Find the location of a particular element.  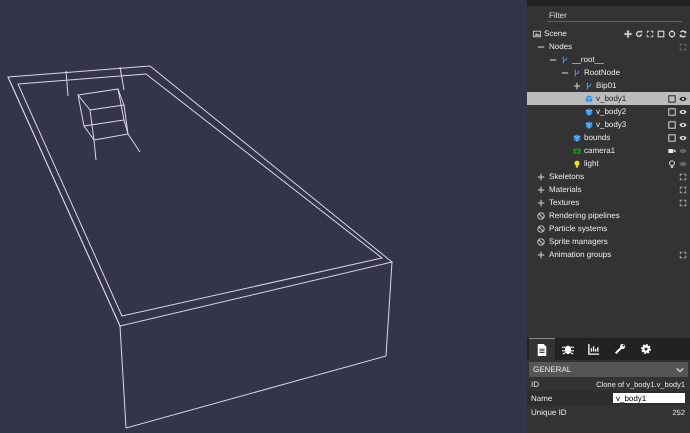

tree-item: Scene is located at coordinates (555, 33).